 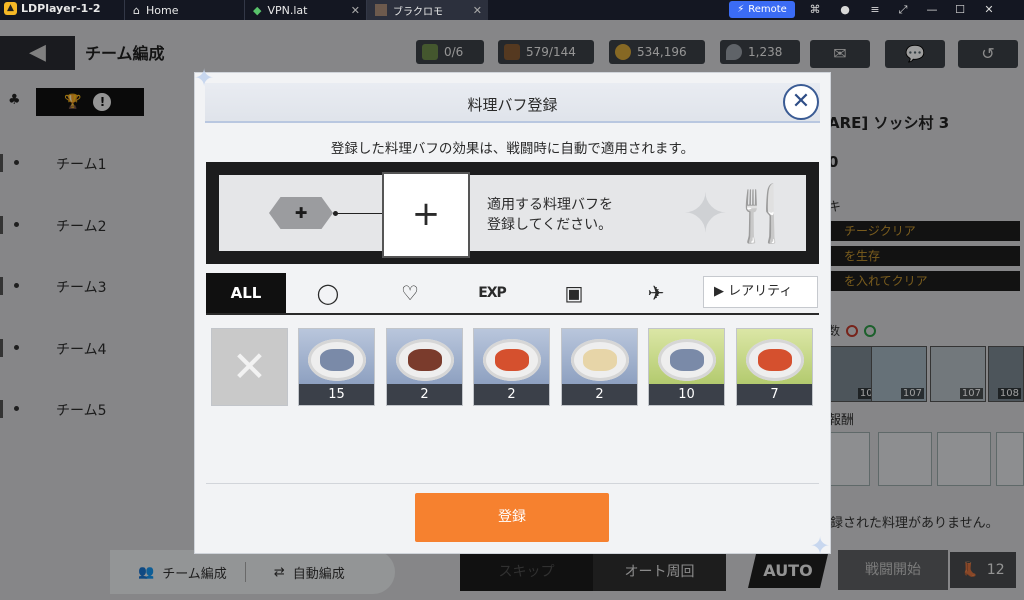 I want to click on connector-line, so click(x=359, y=213).